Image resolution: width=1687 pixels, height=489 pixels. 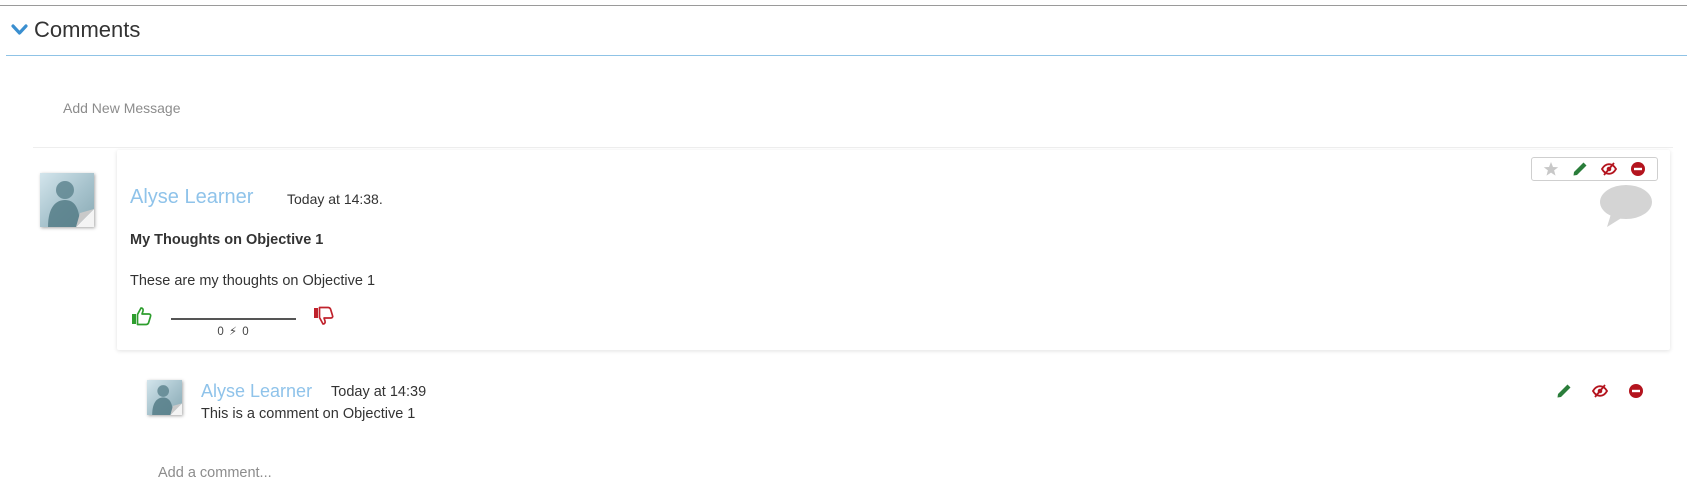 I want to click on reply-timestamp: Today at 14:39, so click(x=379, y=392).